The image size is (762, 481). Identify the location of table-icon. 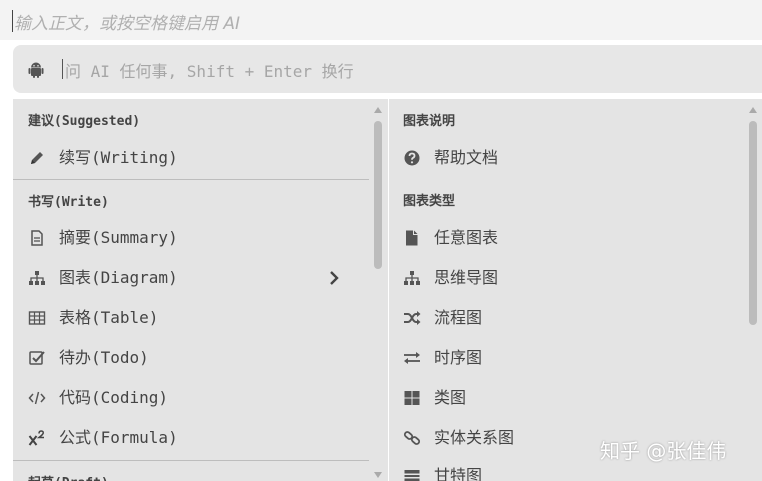
(37, 318).